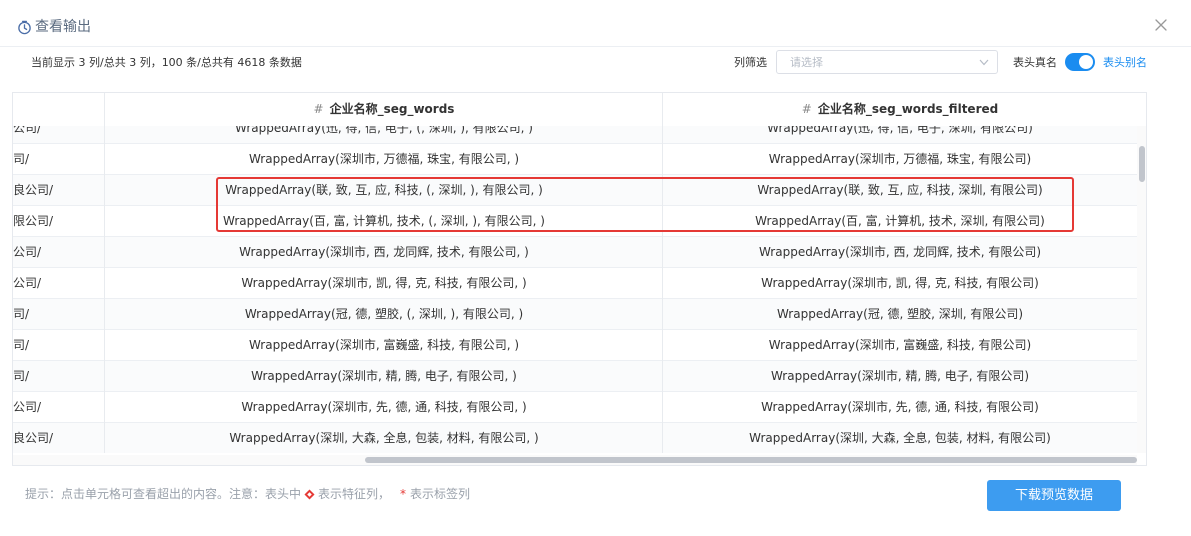 The image size is (1191, 536). What do you see at coordinates (750, 62) in the screenshot?
I see `column-filter-label: 列筛选` at bounding box center [750, 62].